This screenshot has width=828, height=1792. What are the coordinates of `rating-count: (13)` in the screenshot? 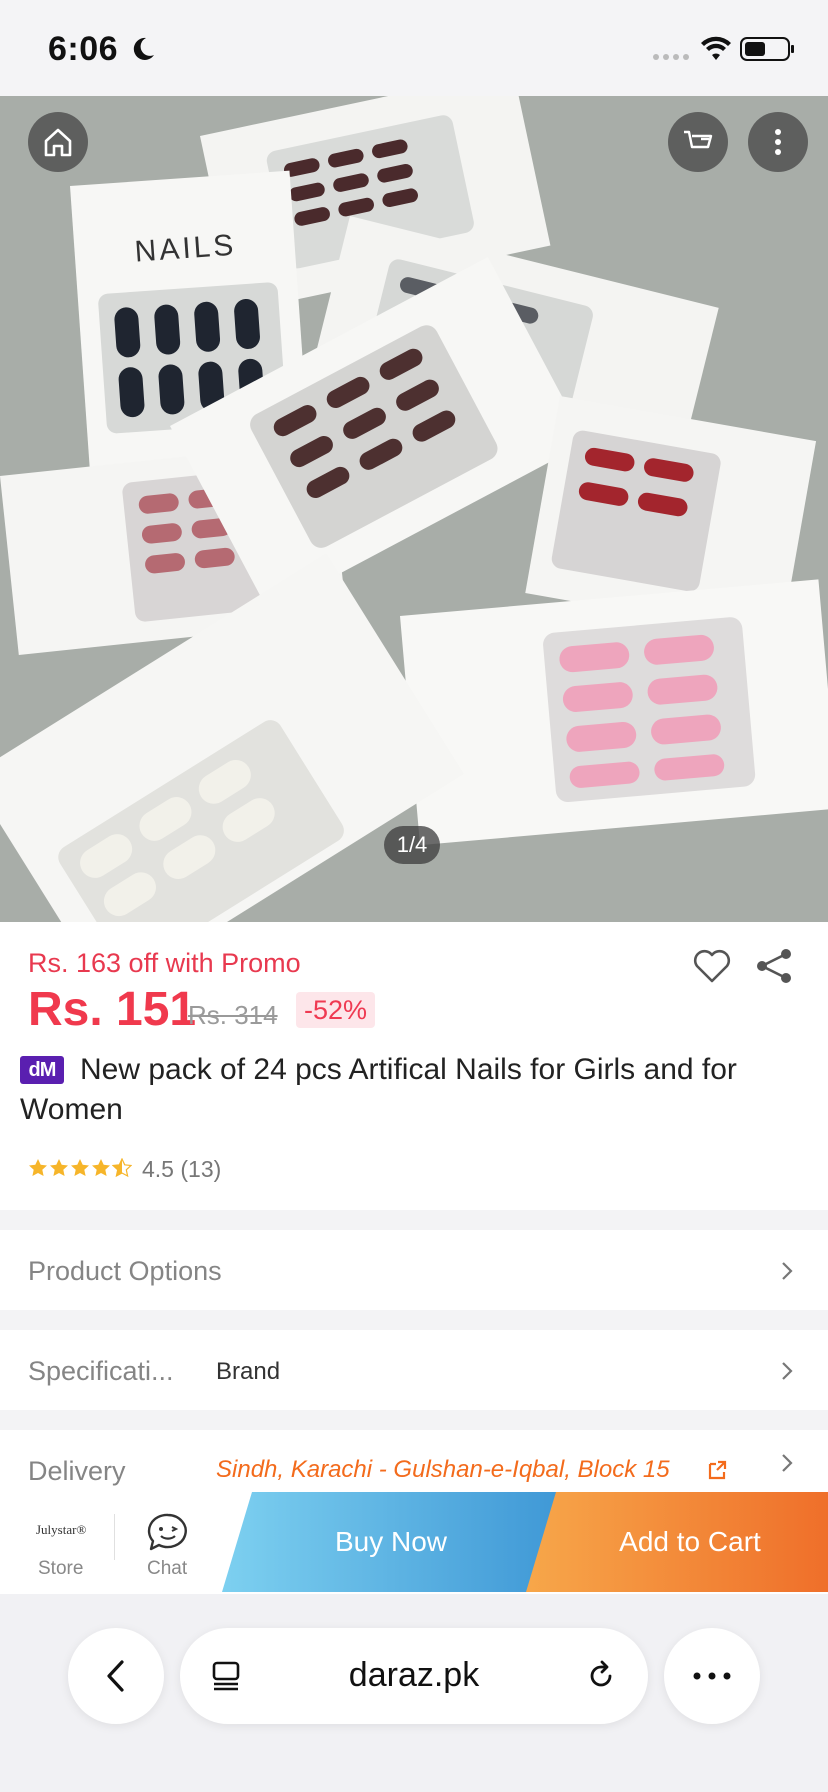 It's located at (201, 1169).